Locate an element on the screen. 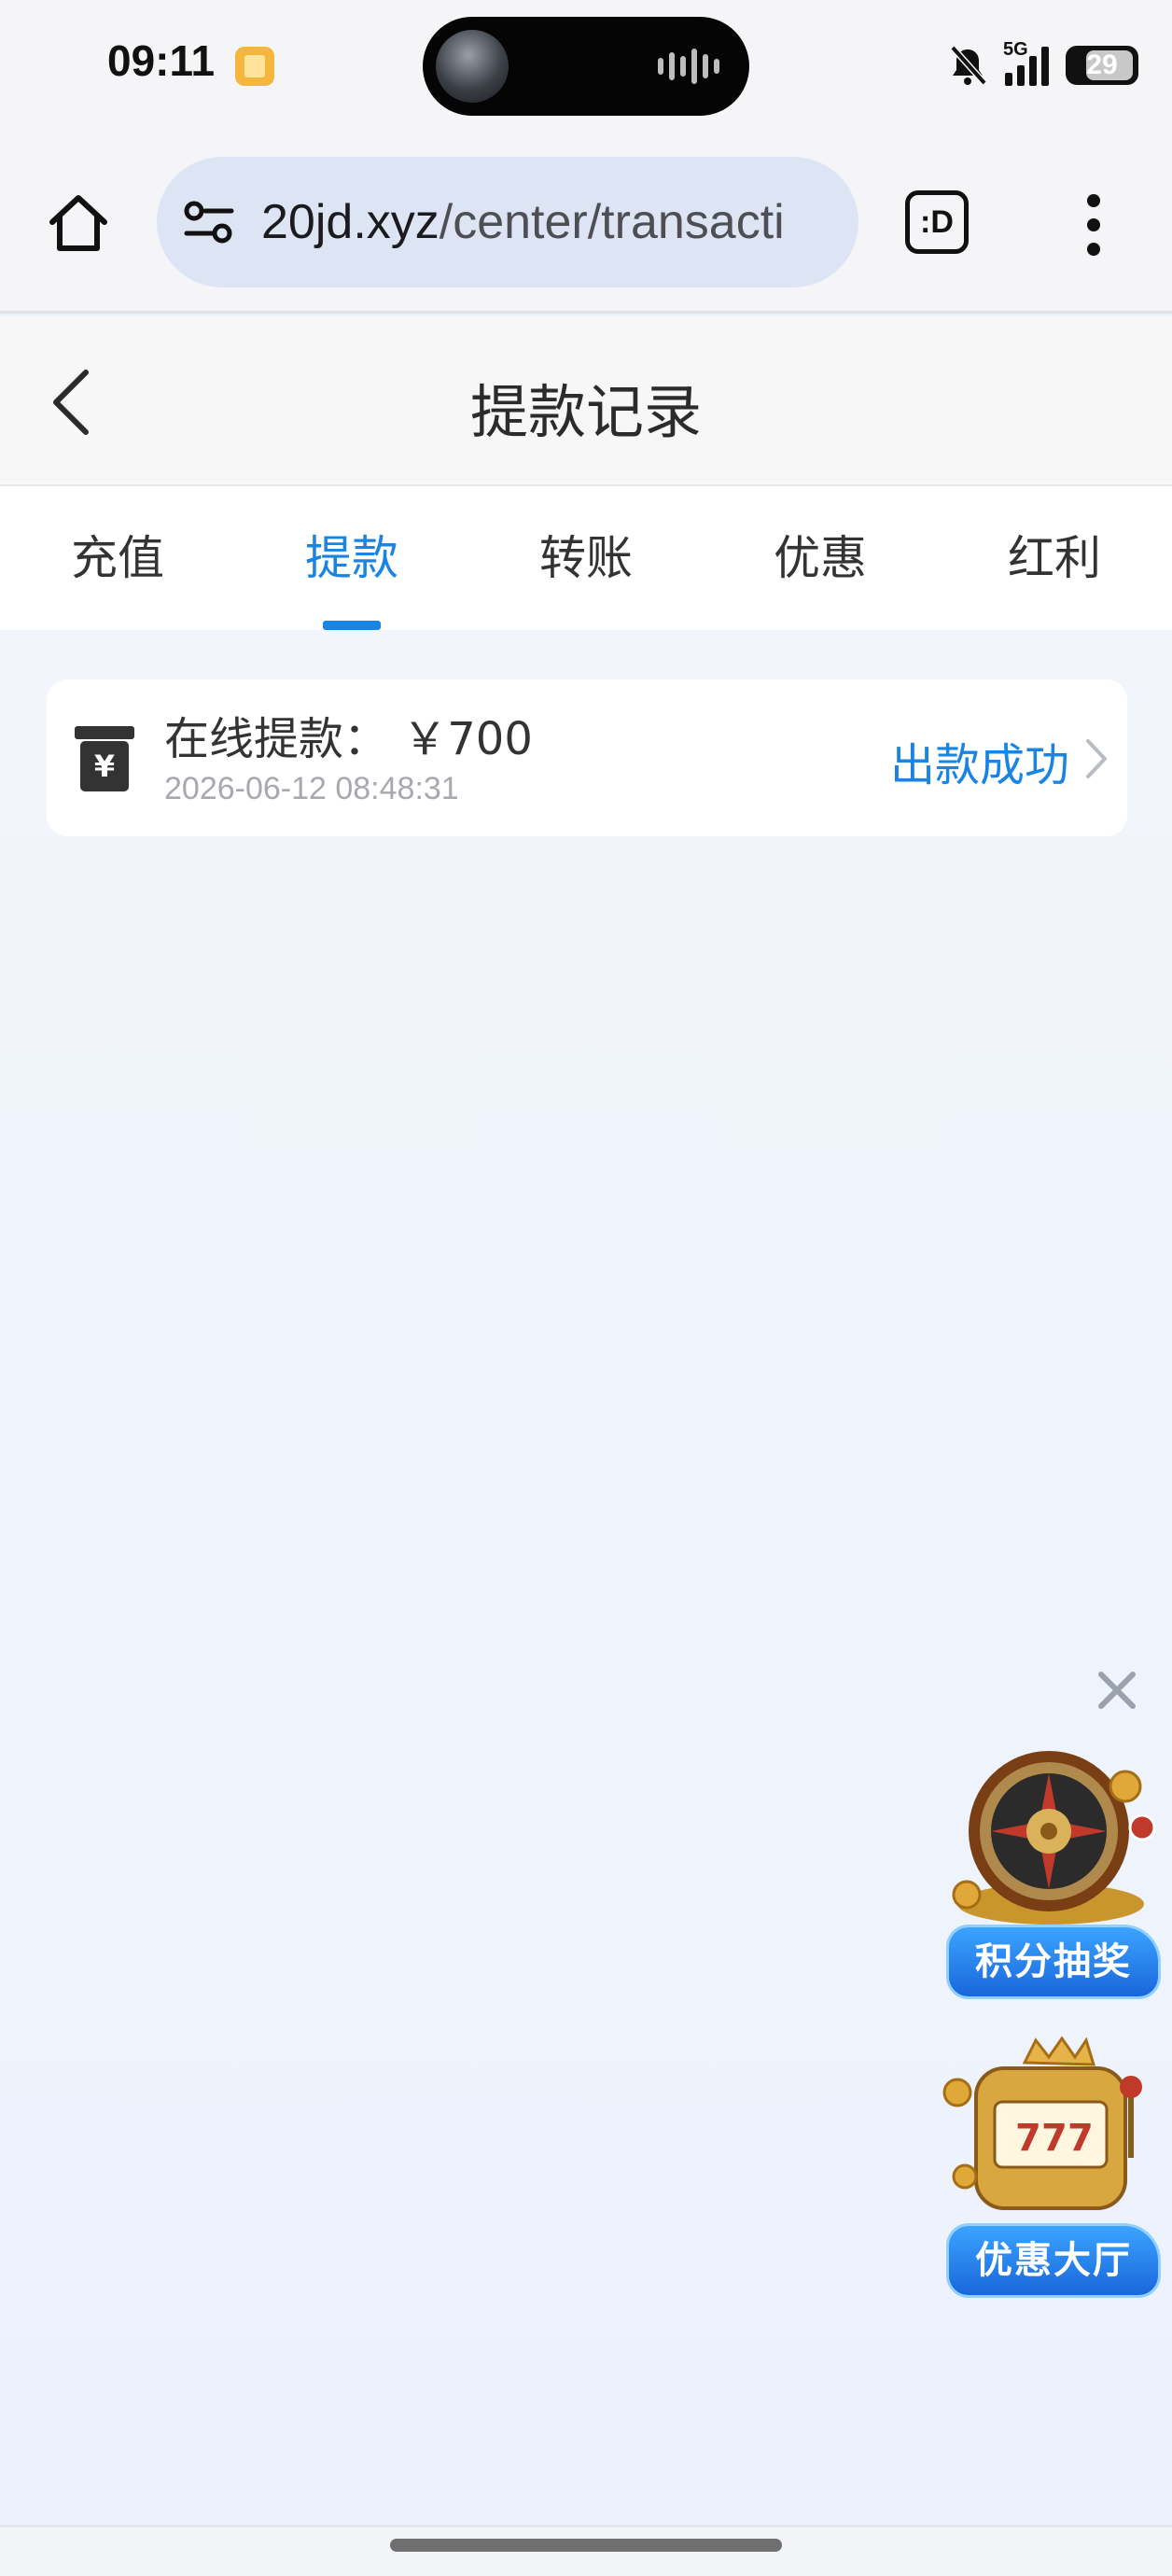 Image resolution: width=1172 pixels, height=2576 pixels. promotion-hall-label: 优惠大厅 is located at coordinates (1053, 2260).